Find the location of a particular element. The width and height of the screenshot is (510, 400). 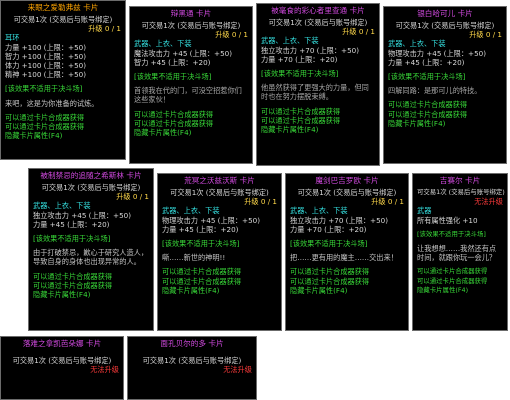

stat-line: 精神 +100 (上限：+50) is located at coordinates (46, 75).